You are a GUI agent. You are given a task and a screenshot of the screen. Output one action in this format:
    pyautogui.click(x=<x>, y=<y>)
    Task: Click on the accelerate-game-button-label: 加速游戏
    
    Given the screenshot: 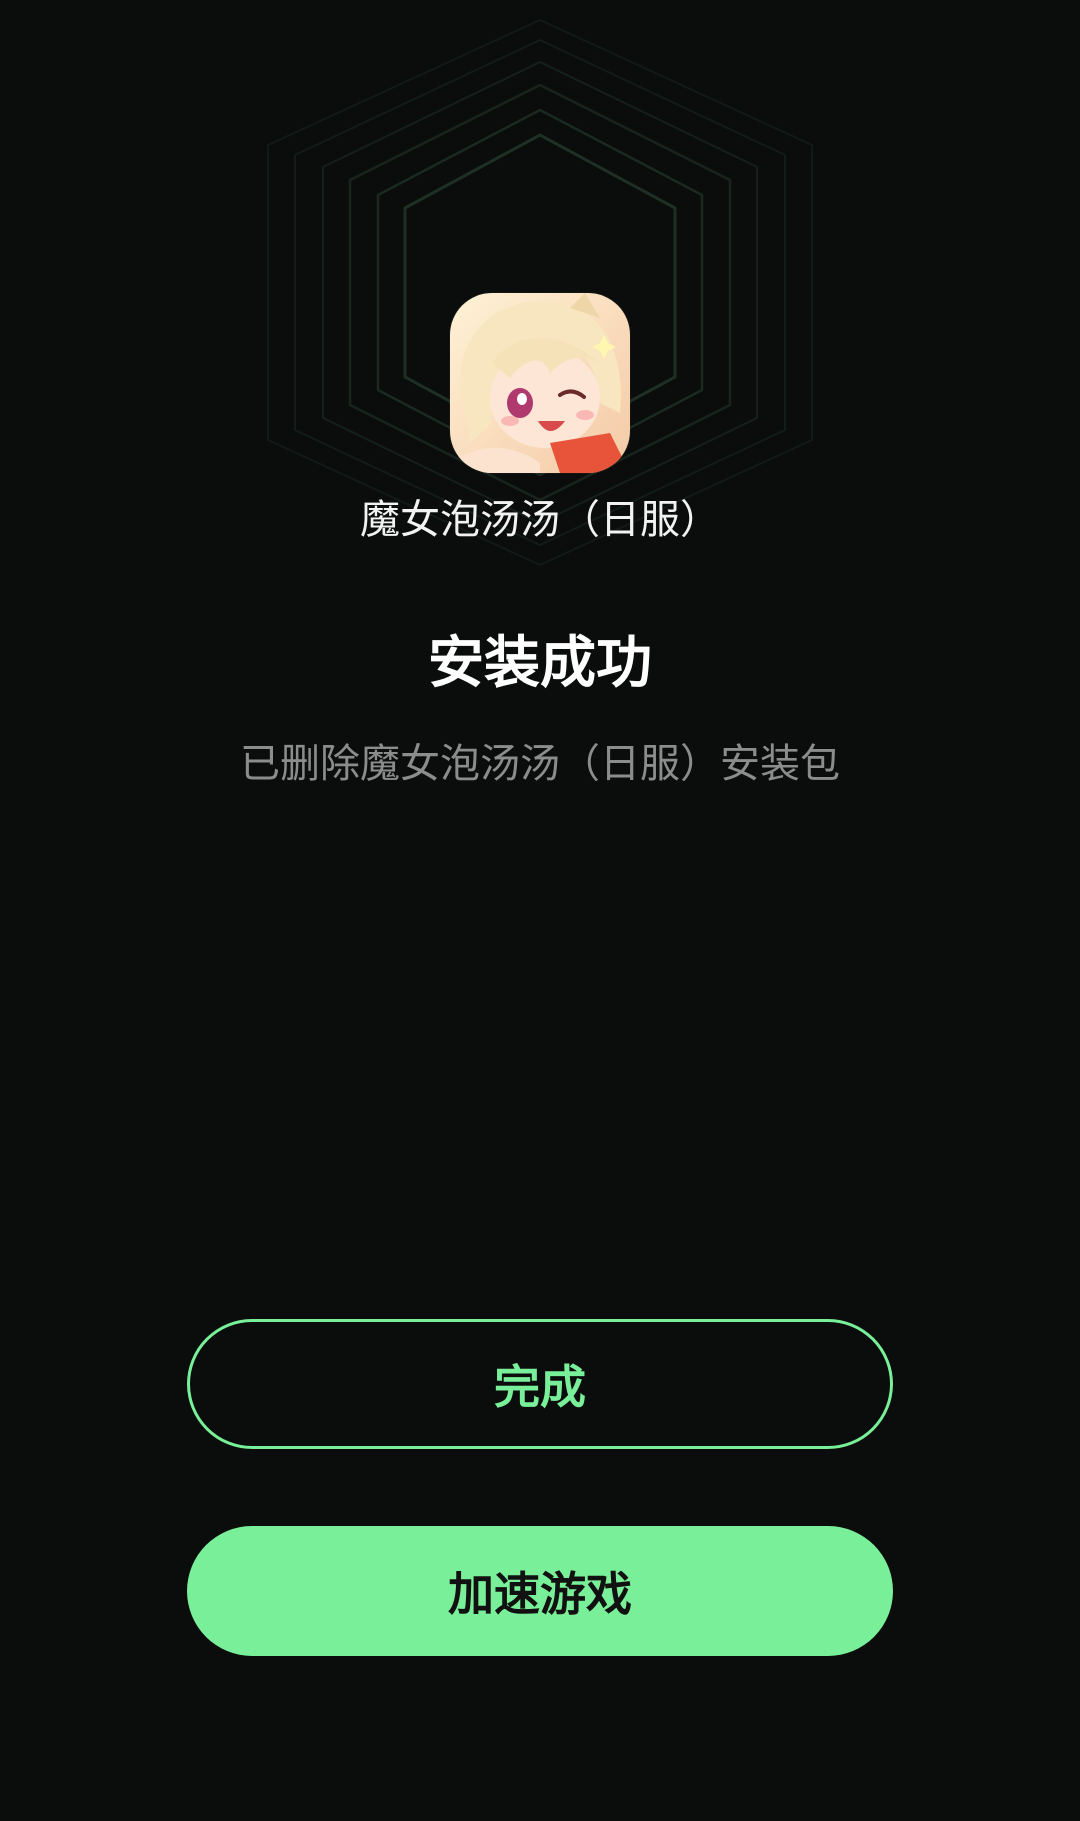 What is the action you would take?
    pyautogui.click(x=540, y=1594)
    